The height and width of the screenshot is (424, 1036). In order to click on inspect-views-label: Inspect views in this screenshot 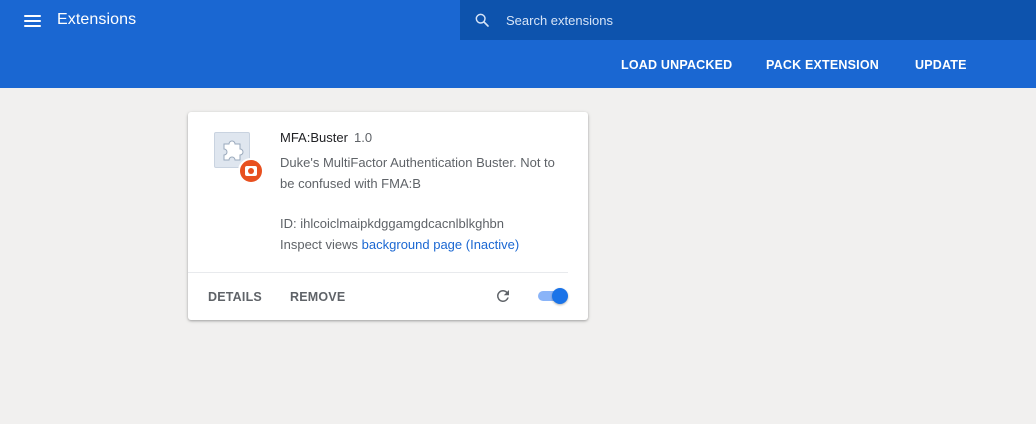, I will do `click(319, 244)`.